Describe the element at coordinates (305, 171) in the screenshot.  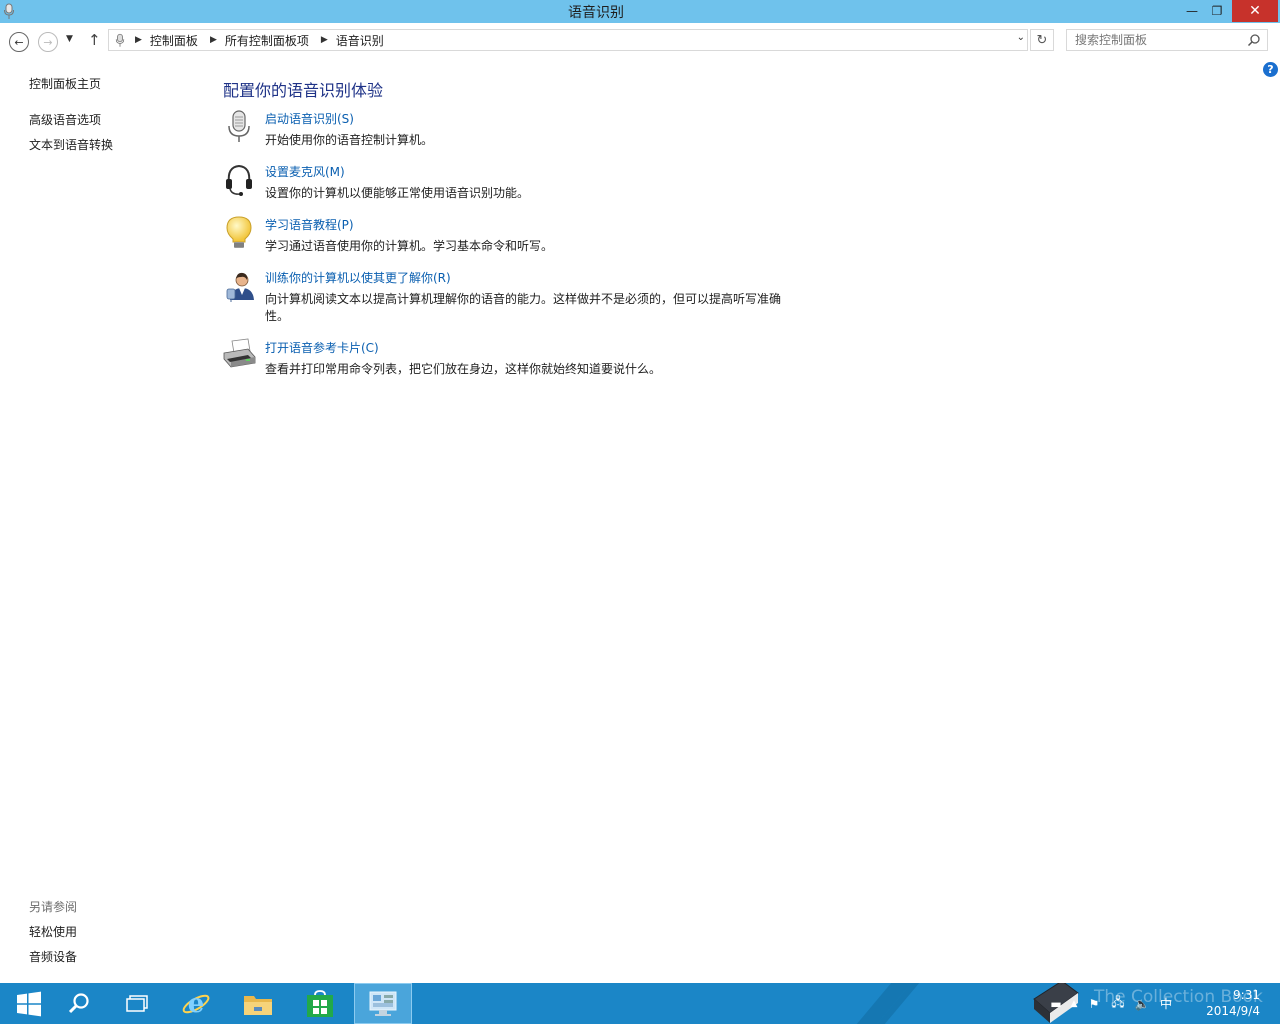
I see `setup-microphone-link: 设置麦克风(M)` at that location.